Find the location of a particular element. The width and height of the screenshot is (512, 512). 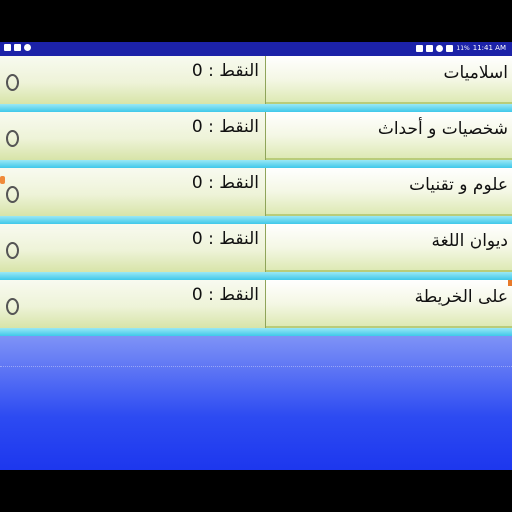

system-icons: 11% 11:41 AM is located at coordinates (461, 48).